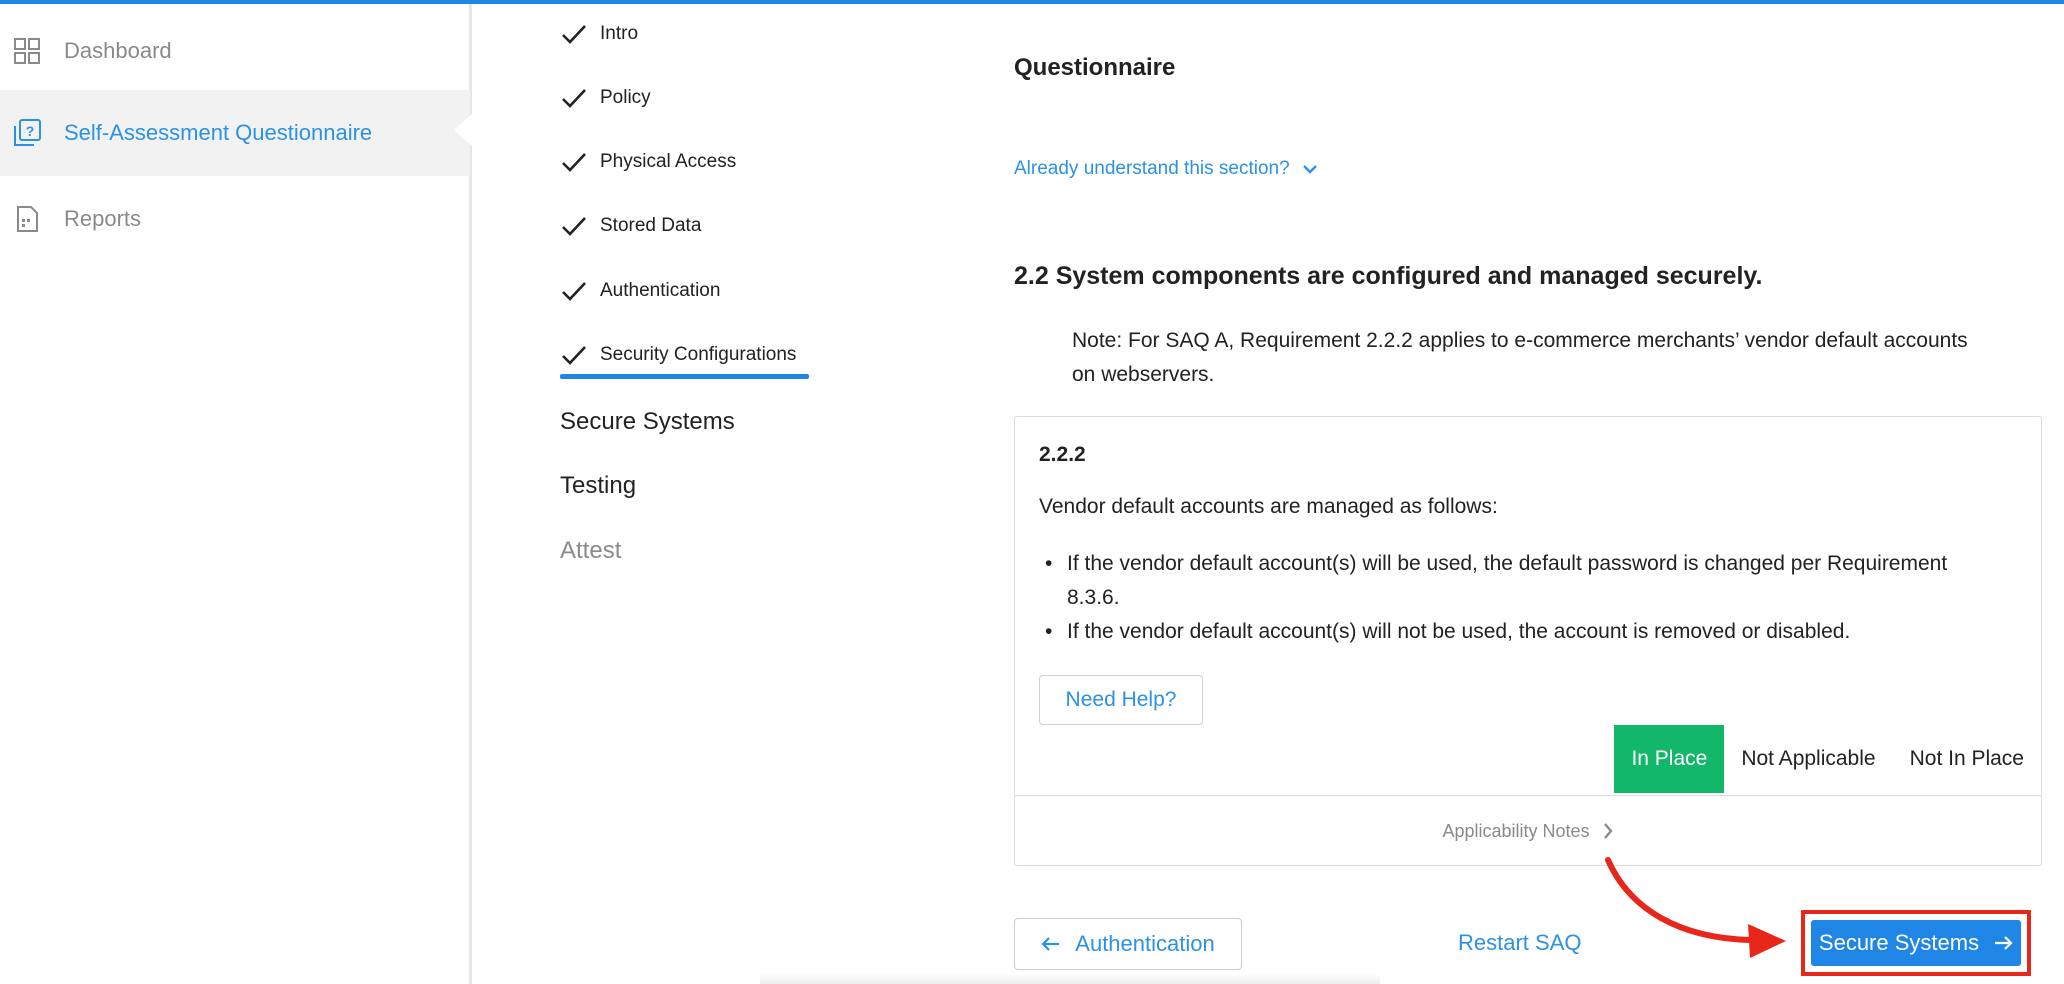 This screenshot has height=984, width=2064. I want to click on active-item-notch, so click(463, 130).